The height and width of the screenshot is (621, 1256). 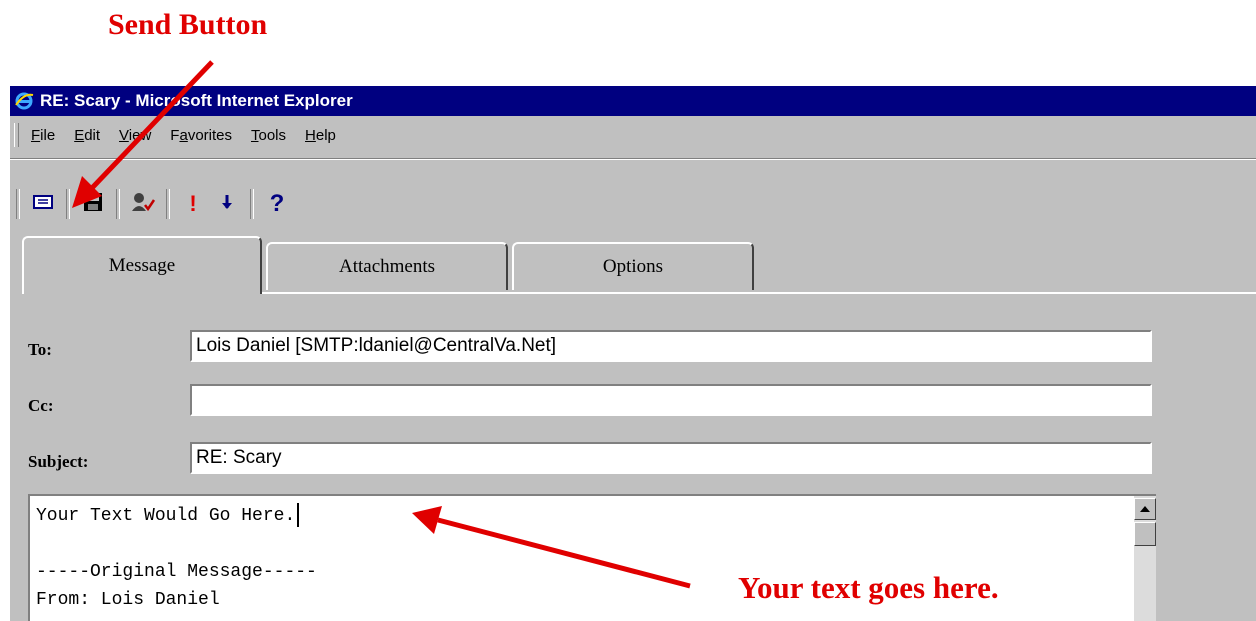 I want to click on help-button: ?, so click(x=277, y=204).